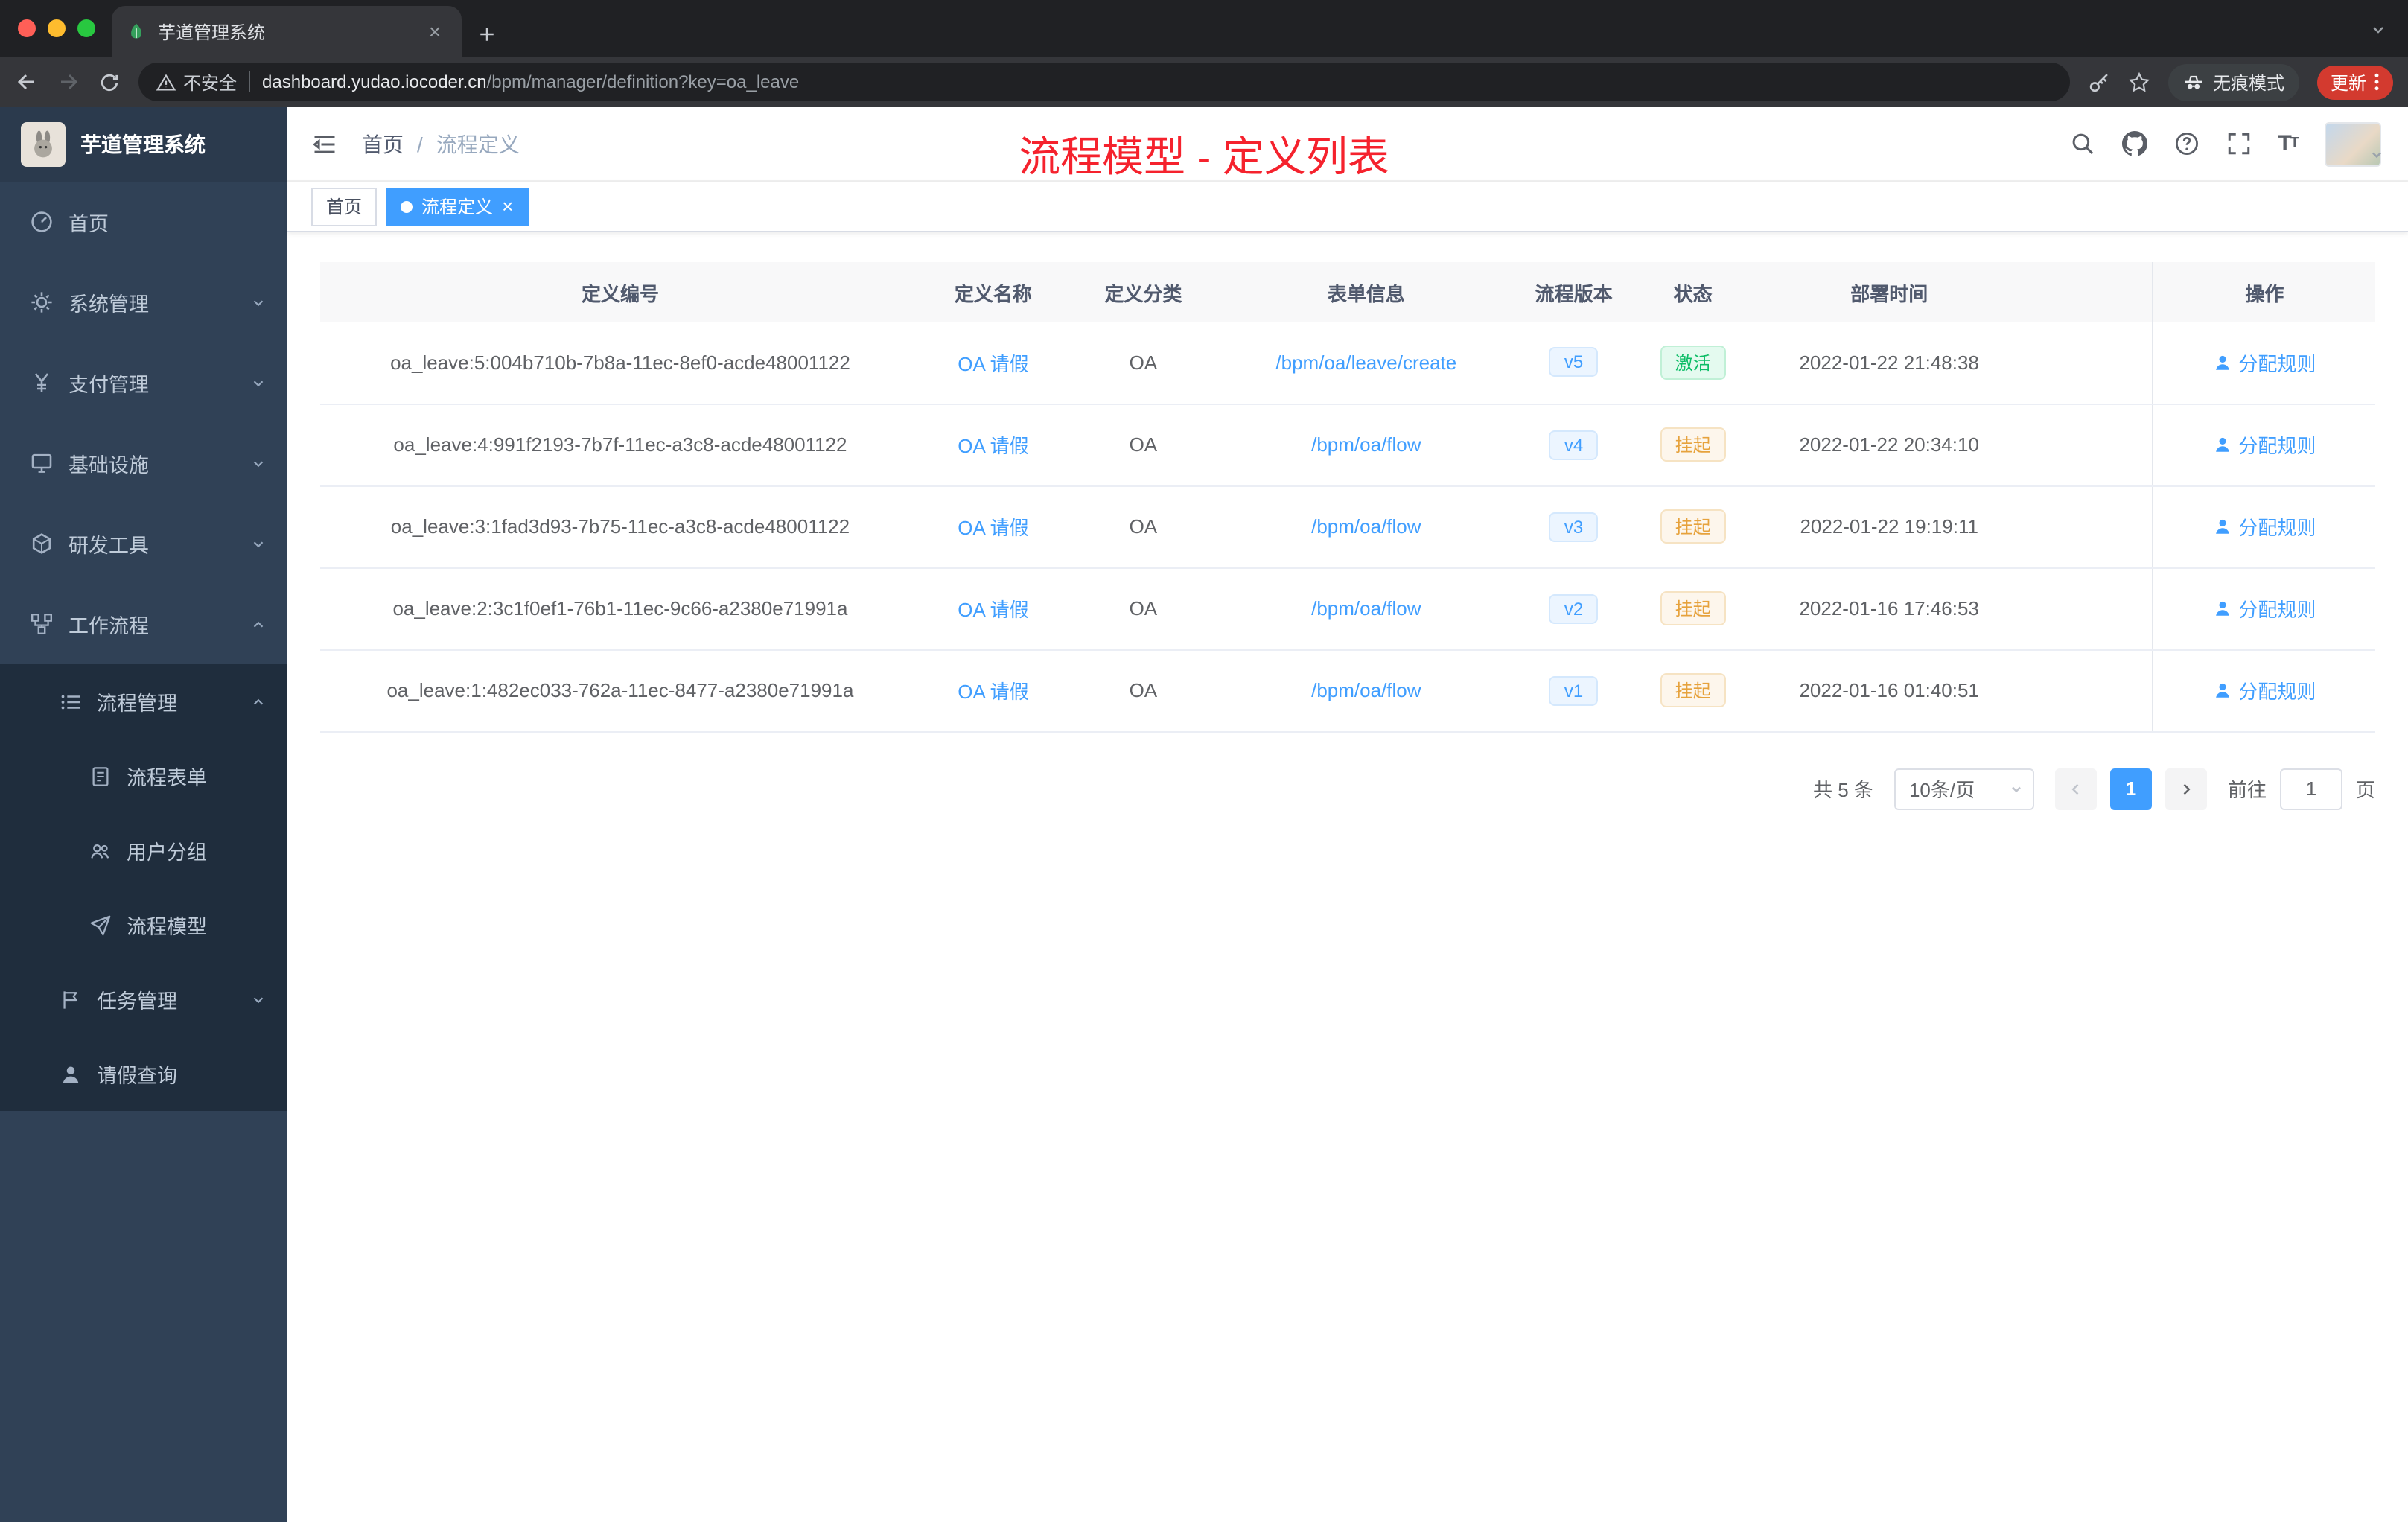 This screenshot has height=1522, width=2408. I want to click on dashboard-icon, so click(42, 222).